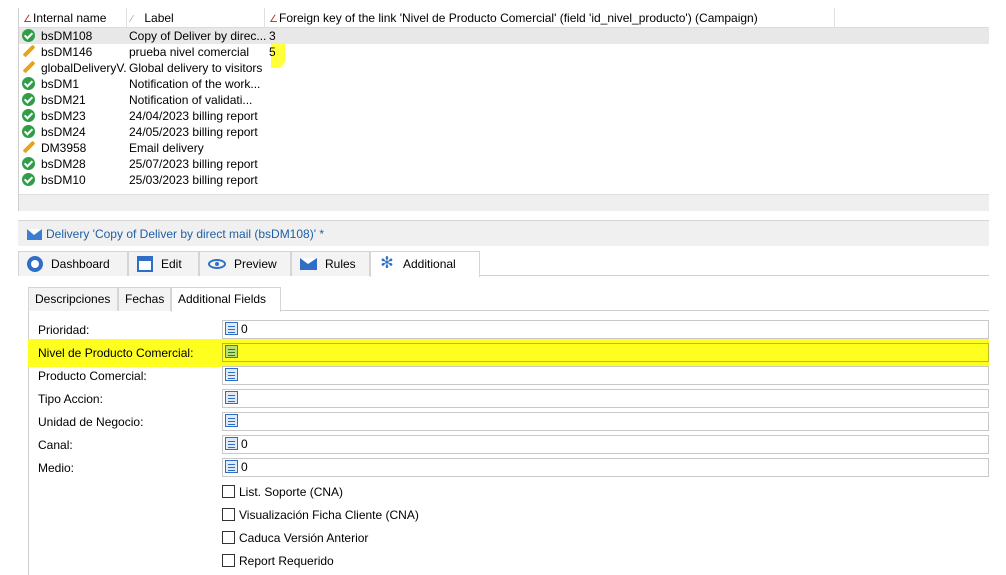  I want to click on tipo-accion-field, so click(605, 398).